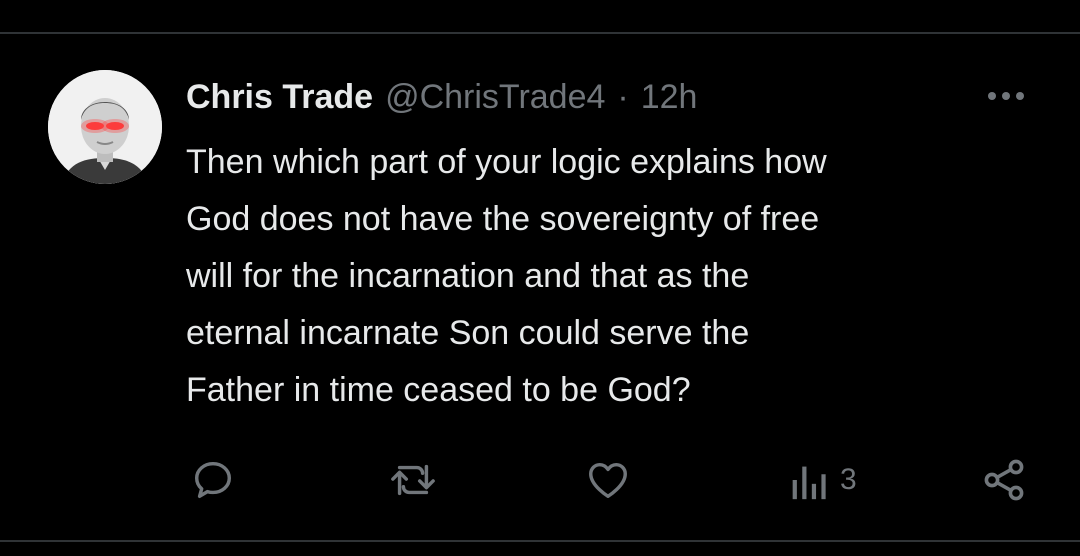 The width and height of the screenshot is (1080, 556). Describe the element at coordinates (495, 97) in the screenshot. I see `author-handle: @ChrisTrade4` at that location.